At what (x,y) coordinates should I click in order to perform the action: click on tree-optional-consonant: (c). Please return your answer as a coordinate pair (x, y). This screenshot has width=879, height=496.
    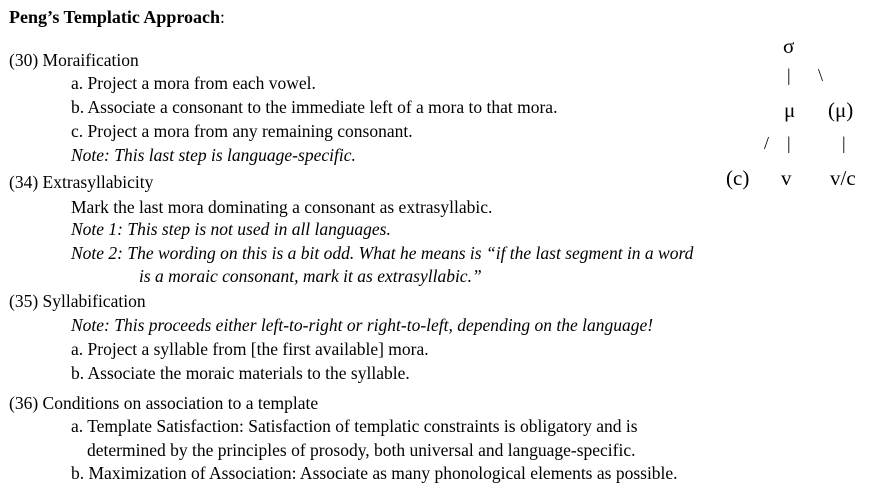
    Looking at the image, I should click on (738, 178).